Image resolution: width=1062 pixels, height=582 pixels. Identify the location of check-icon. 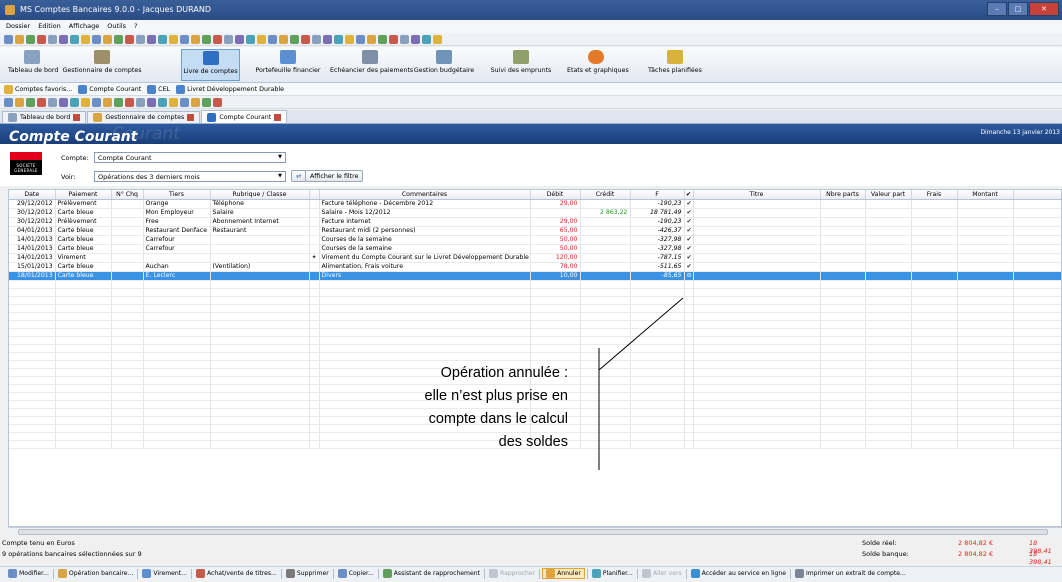
(493, 573).